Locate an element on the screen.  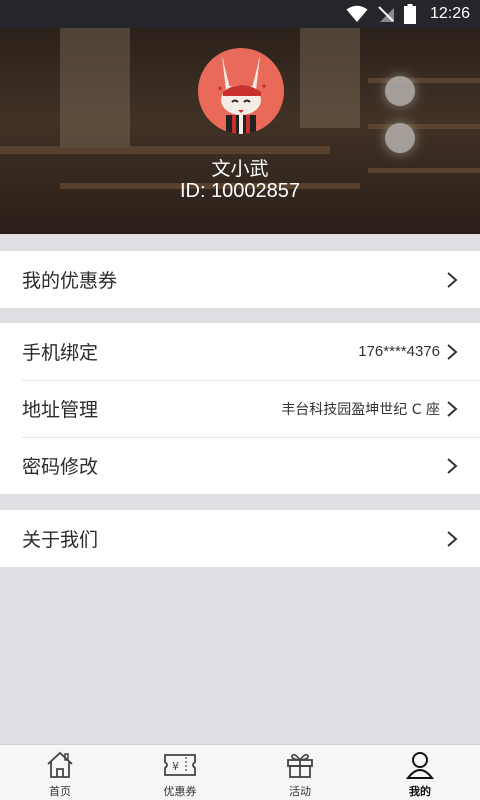
tab-activities: 活动 is located at coordinates (300, 772).